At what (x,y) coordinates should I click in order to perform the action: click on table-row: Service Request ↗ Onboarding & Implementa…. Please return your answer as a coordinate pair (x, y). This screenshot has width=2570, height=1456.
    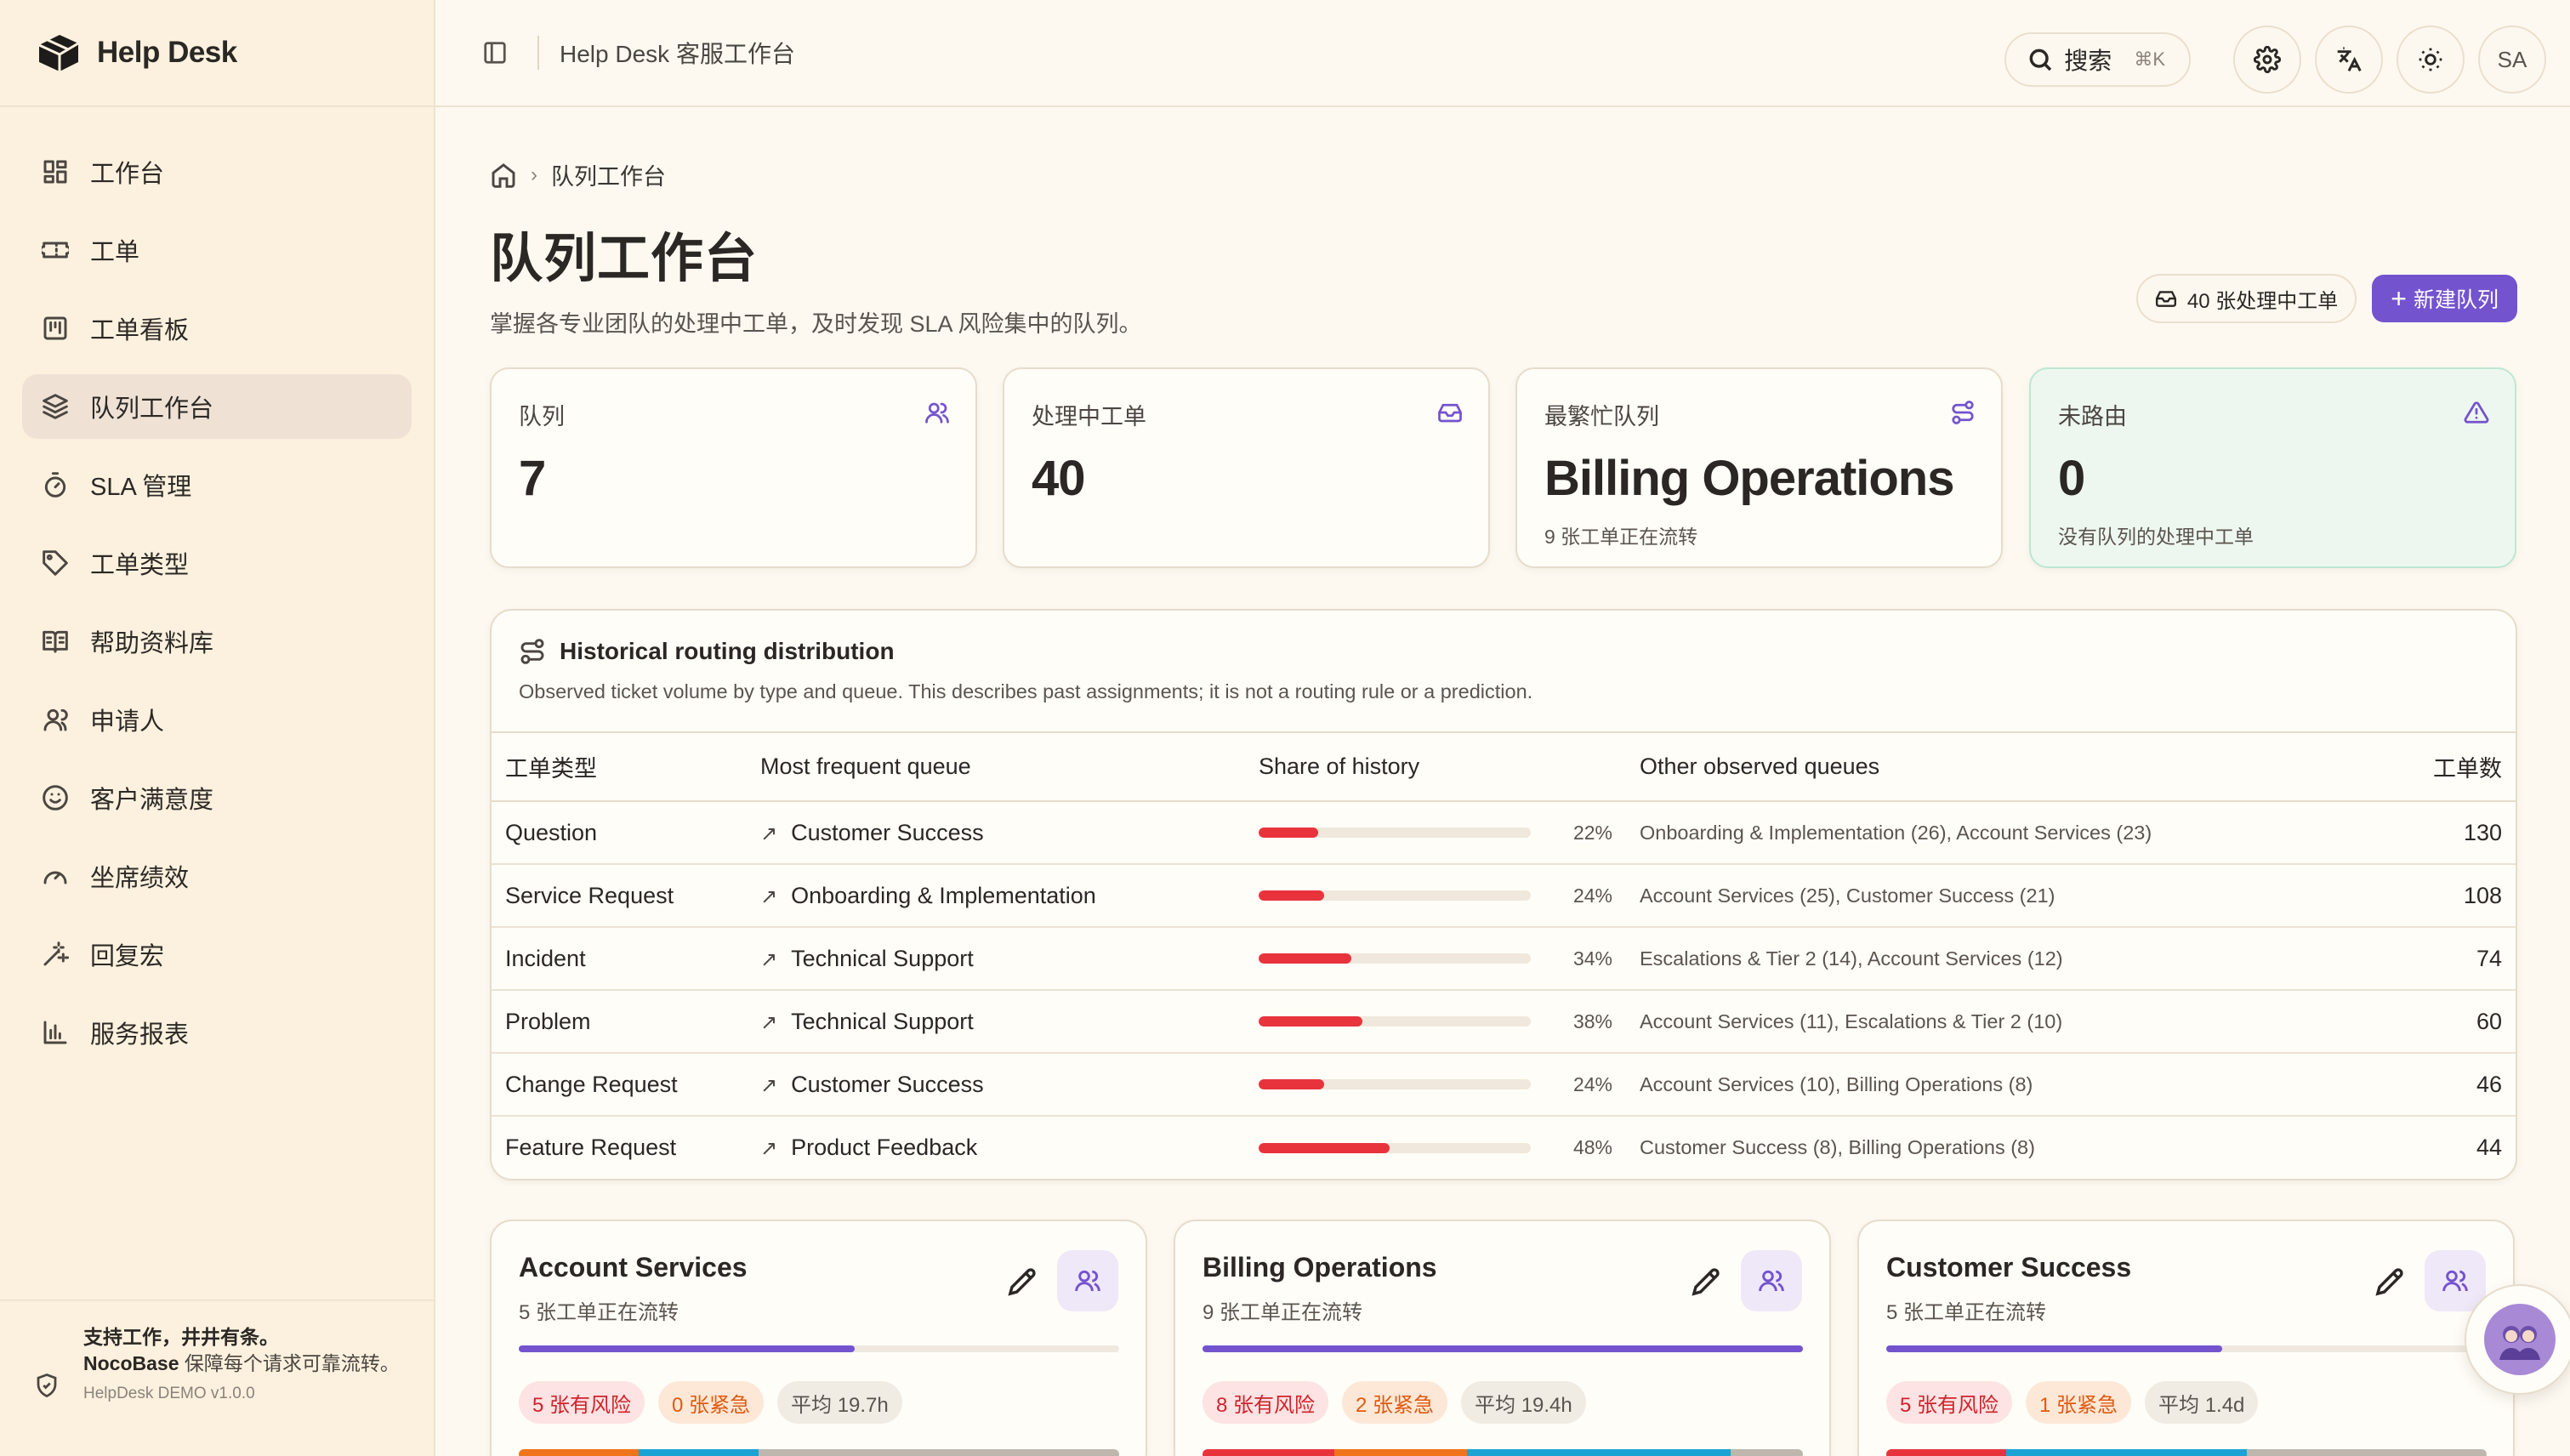
    Looking at the image, I should click on (1504, 896).